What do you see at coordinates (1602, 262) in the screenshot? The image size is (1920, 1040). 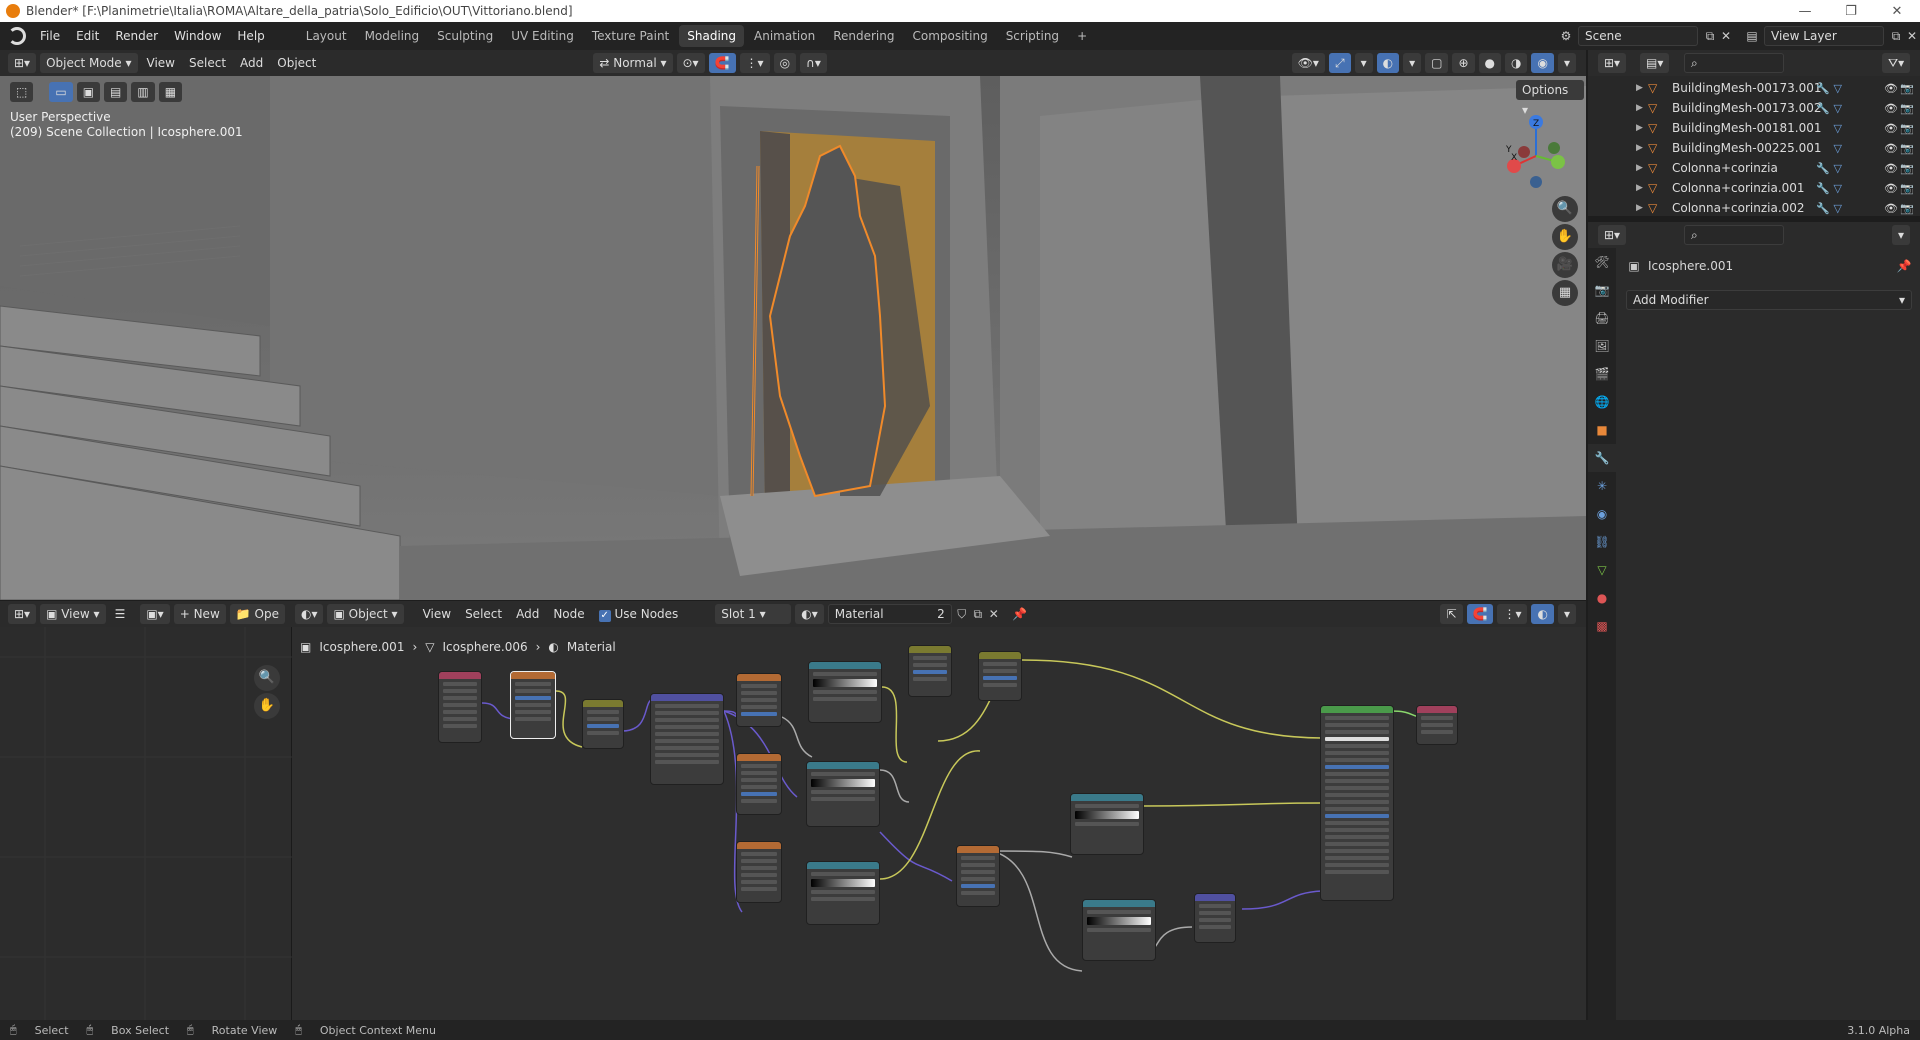 I see `tool-tab-icon: 🛠` at bounding box center [1602, 262].